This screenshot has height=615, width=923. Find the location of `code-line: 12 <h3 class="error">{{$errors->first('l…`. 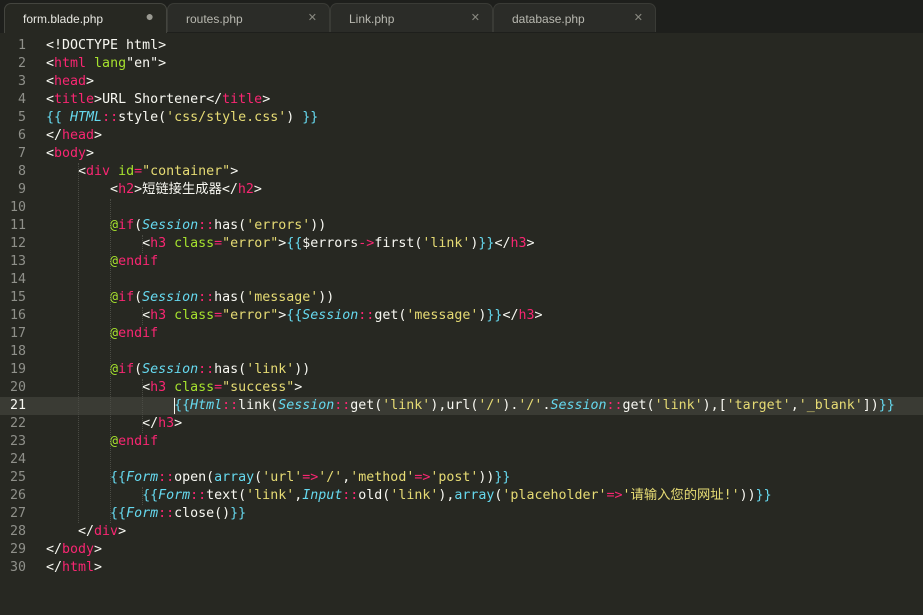

code-line: 12 <h3 class="error">{{$errors->first('l… is located at coordinates (461, 244).